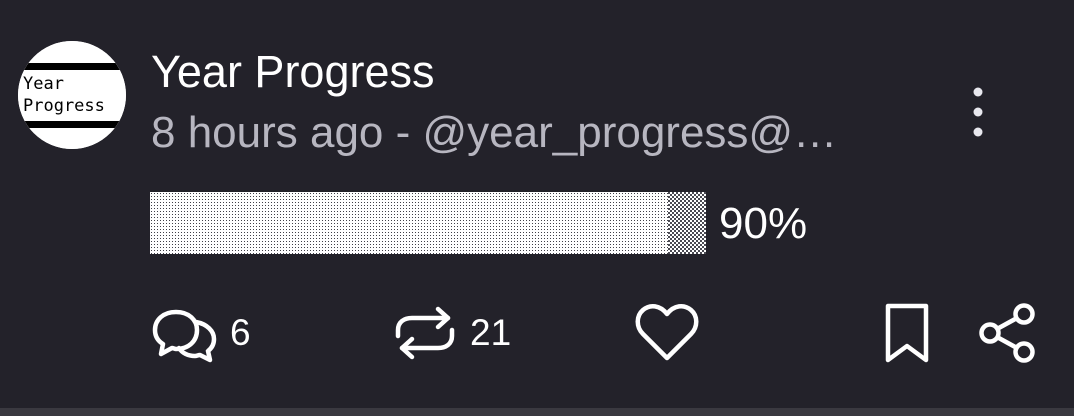 Image resolution: width=1074 pixels, height=416 pixels. Describe the element at coordinates (293, 72) in the screenshot. I see `author-name: Year Progress` at that location.